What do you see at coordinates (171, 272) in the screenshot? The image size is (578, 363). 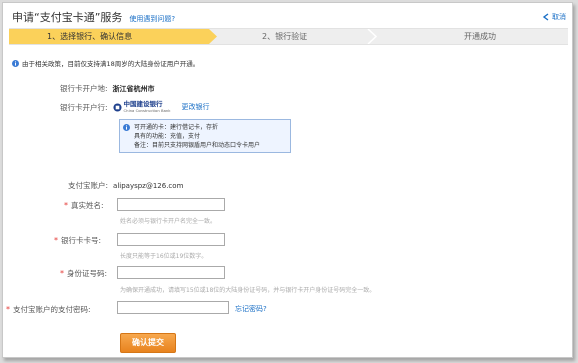 I see `id-number-input` at bounding box center [171, 272].